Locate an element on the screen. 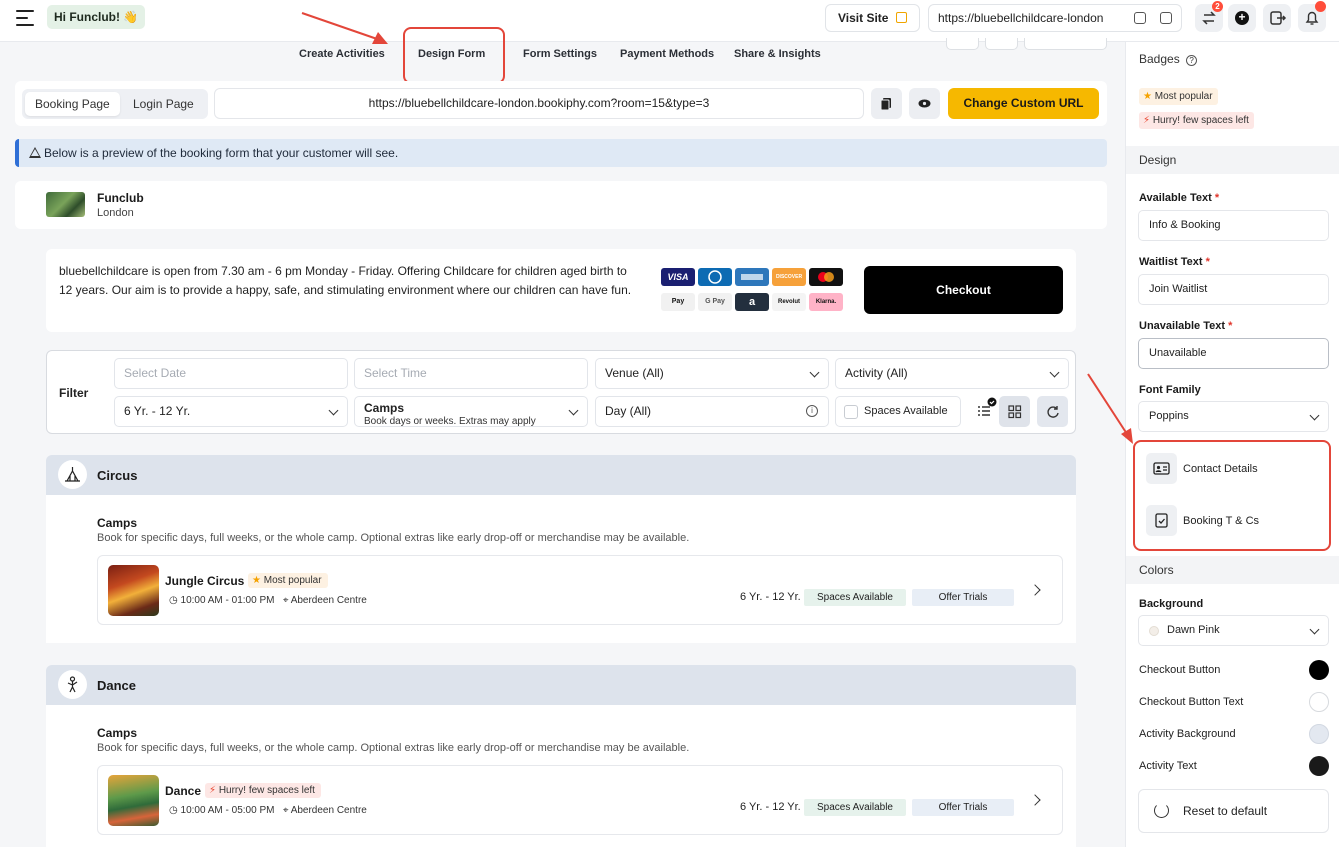 This screenshot has width=1339, height=847. background-label: Background is located at coordinates (1171, 604).